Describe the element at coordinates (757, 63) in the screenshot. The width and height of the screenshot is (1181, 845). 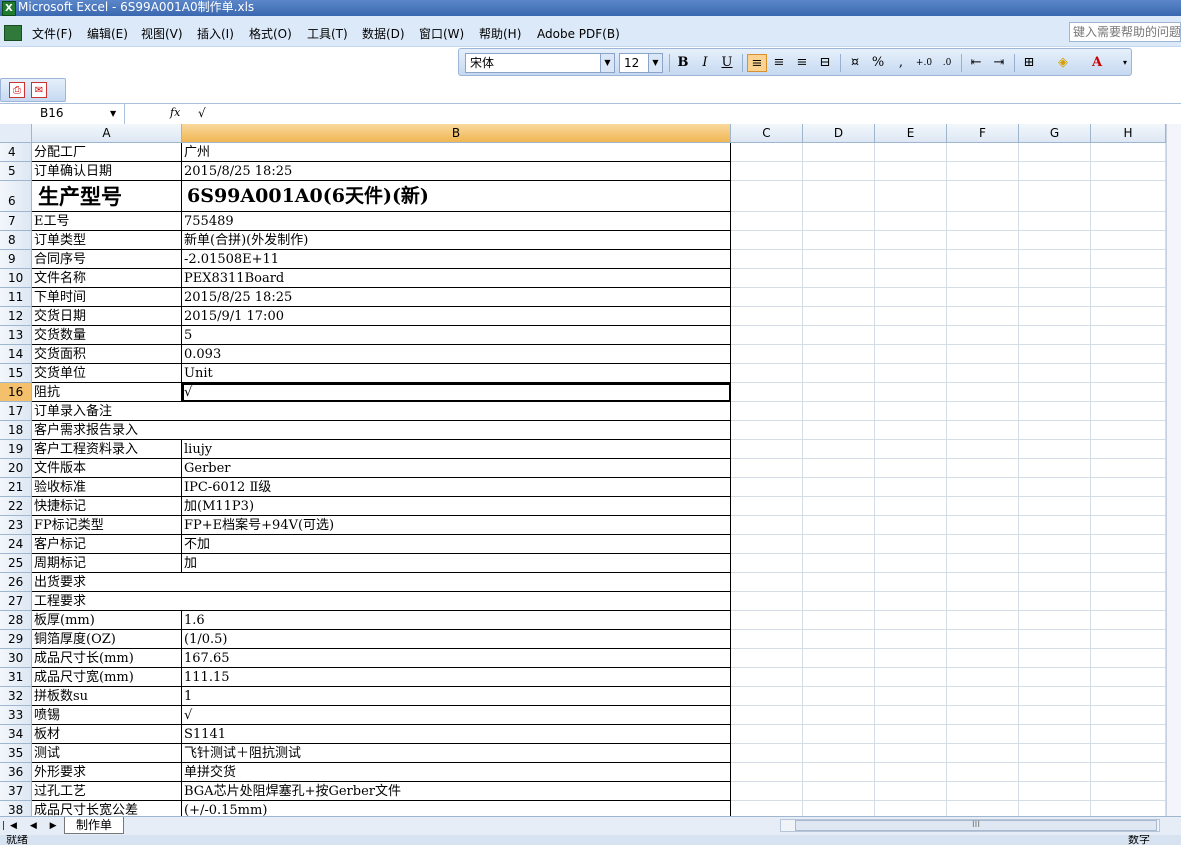
I see `align-left-icon: ≡` at that location.